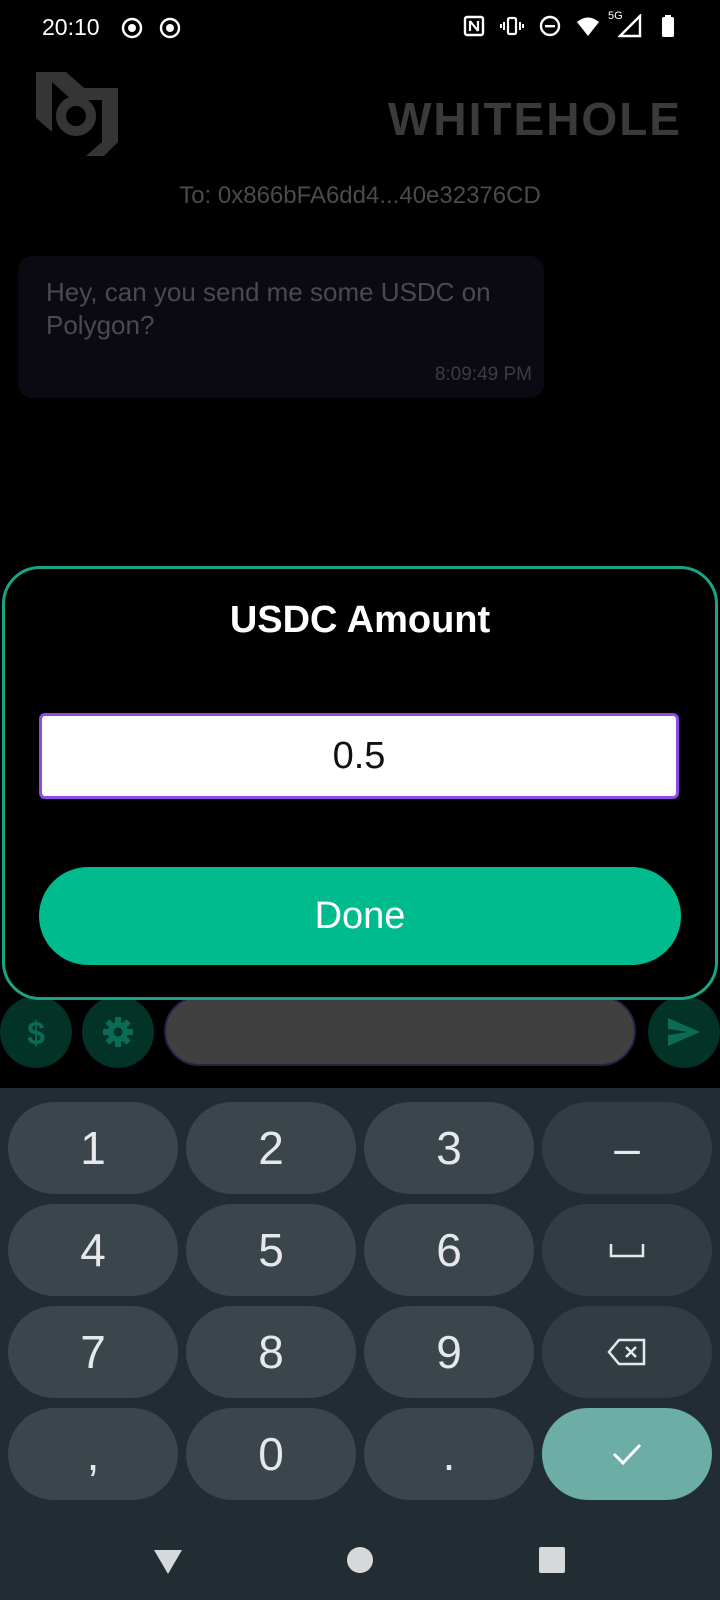 The height and width of the screenshot is (1600, 720). I want to click on settings-button, so click(118, 1032).